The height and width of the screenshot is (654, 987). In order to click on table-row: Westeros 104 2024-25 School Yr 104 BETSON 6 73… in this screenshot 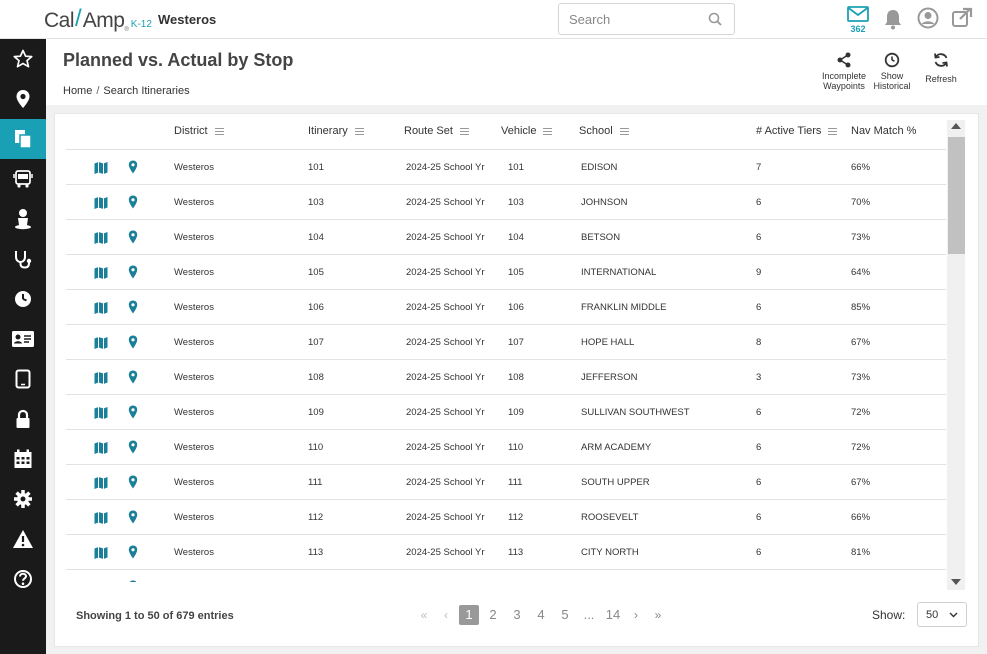, I will do `click(506, 237)`.